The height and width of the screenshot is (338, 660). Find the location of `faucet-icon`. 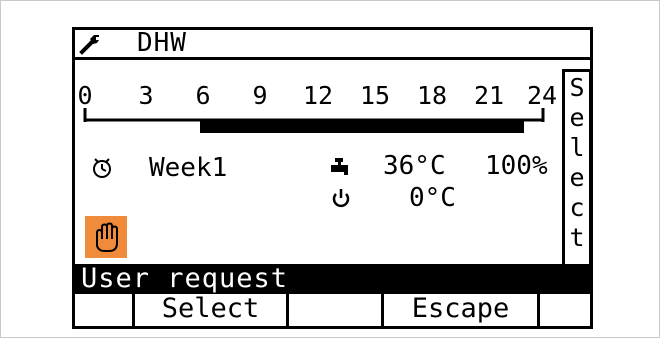

faucet-icon is located at coordinates (339, 166).